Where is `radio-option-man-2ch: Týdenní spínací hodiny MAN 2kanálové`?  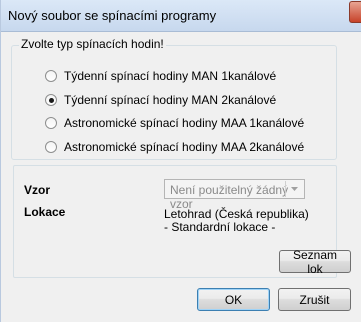
radio-option-man-2ch: Týdenní spínací hodiny MAN 2kanálové is located at coordinates (160, 100).